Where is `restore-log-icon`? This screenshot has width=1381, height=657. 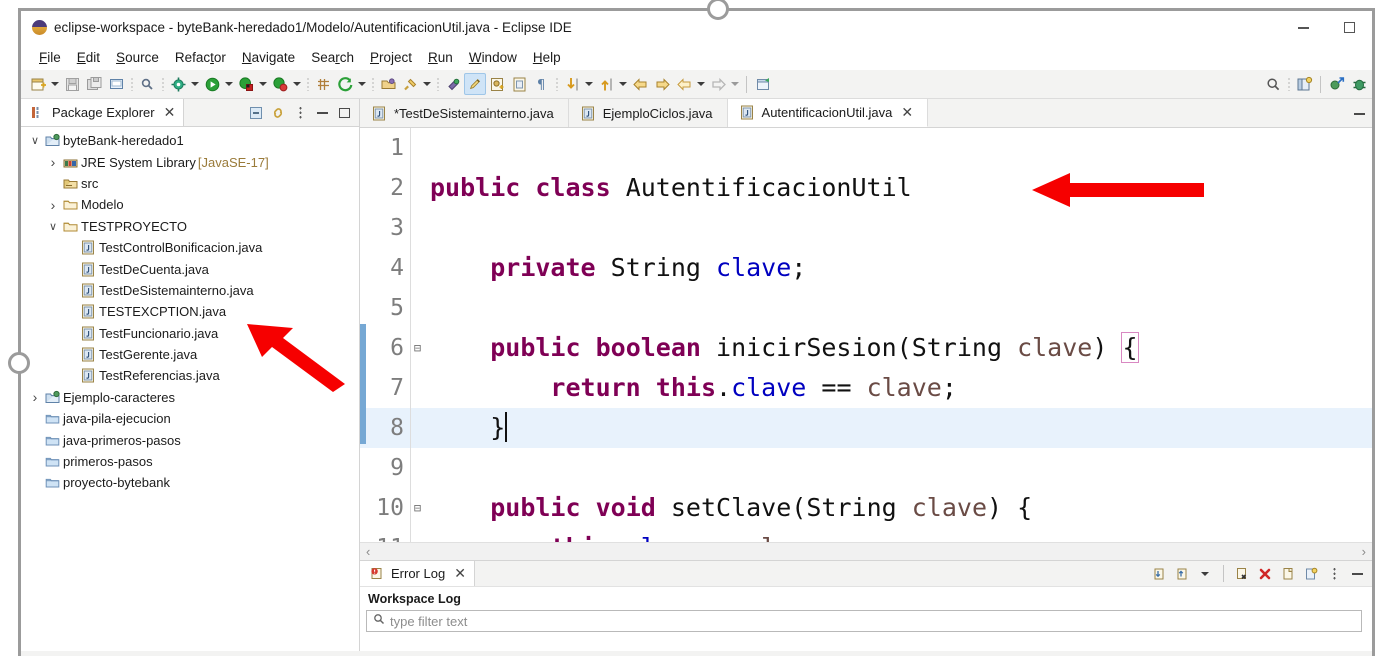
restore-log-icon is located at coordinates (1311, 574).